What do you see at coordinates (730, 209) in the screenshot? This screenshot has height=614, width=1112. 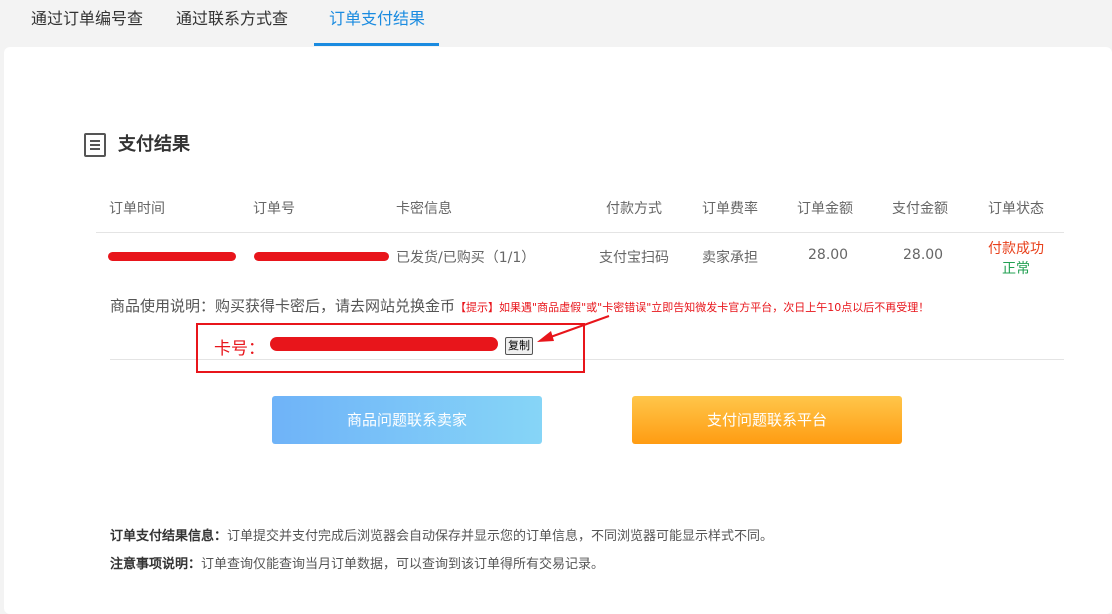 I see `col-fee: 订单费率` at bounding box center [730, 209].